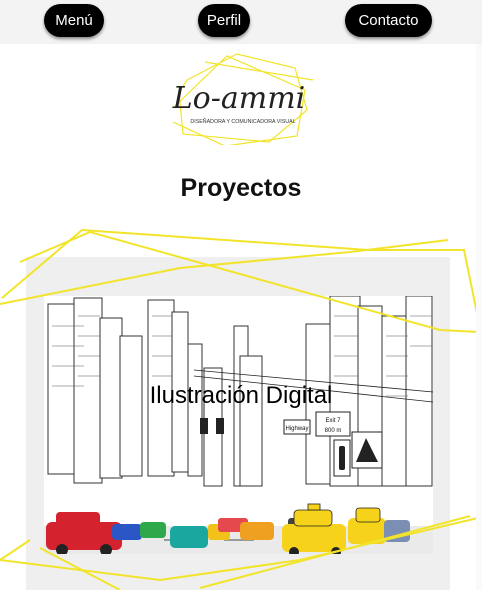 The image size is (482, 590). What do you see at coordinates (242, 121) in the screenshot?
I see `logo-tagline: DISEÑADORA Y COMUNICADORA VISUAL` at bounding box center [242, 121].